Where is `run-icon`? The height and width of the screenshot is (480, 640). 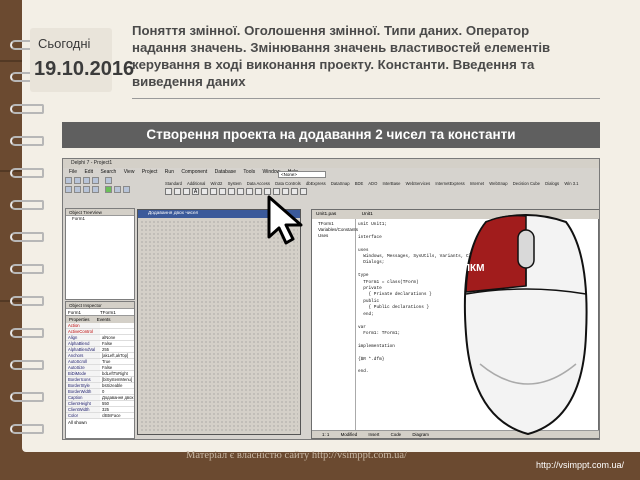
run-icon is located at coordinates (108, 189).